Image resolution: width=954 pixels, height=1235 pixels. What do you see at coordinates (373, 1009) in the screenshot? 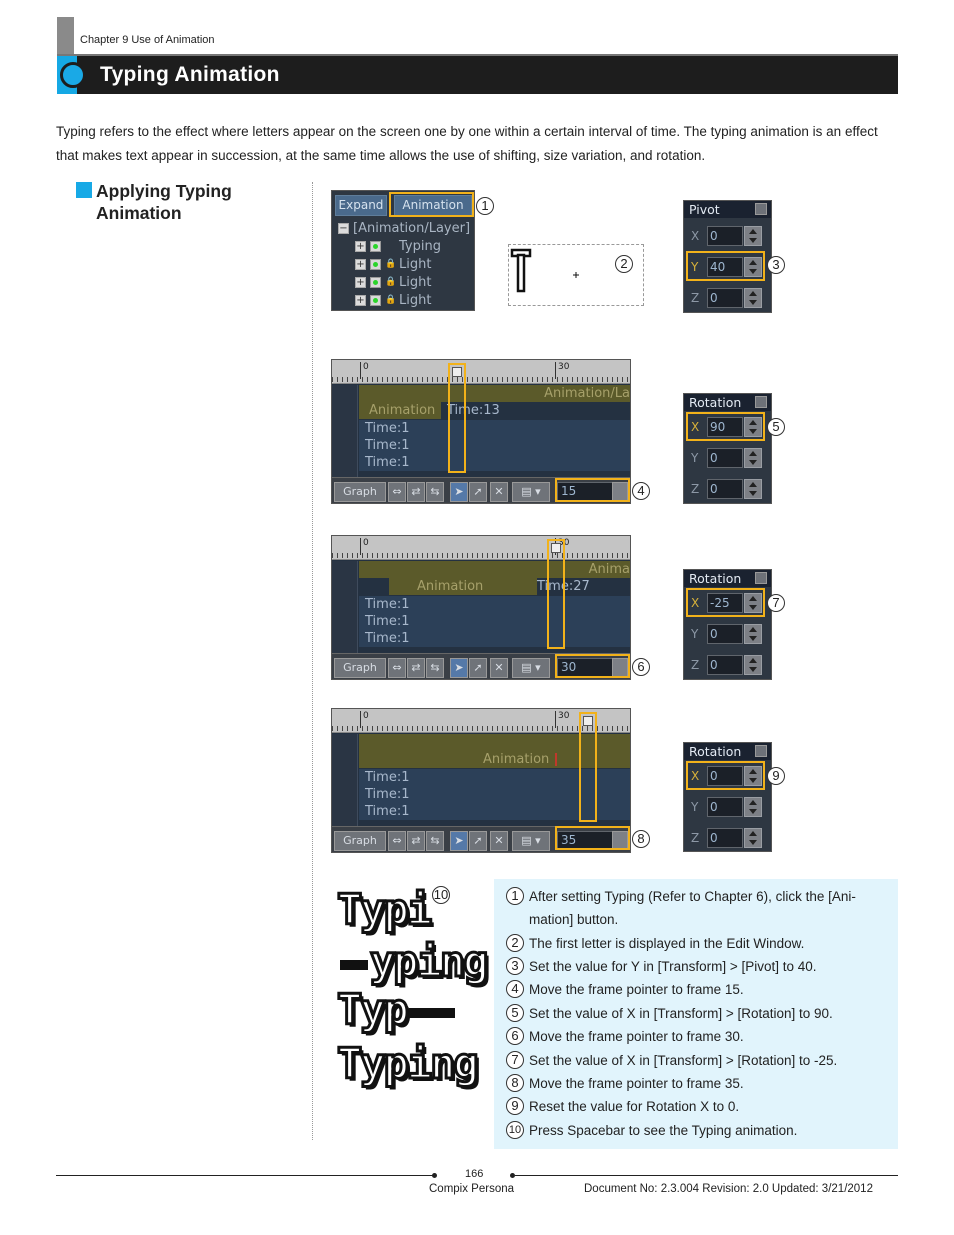
I see `typing-frame-3-text: Typ` at bounding box center [373, 1009].